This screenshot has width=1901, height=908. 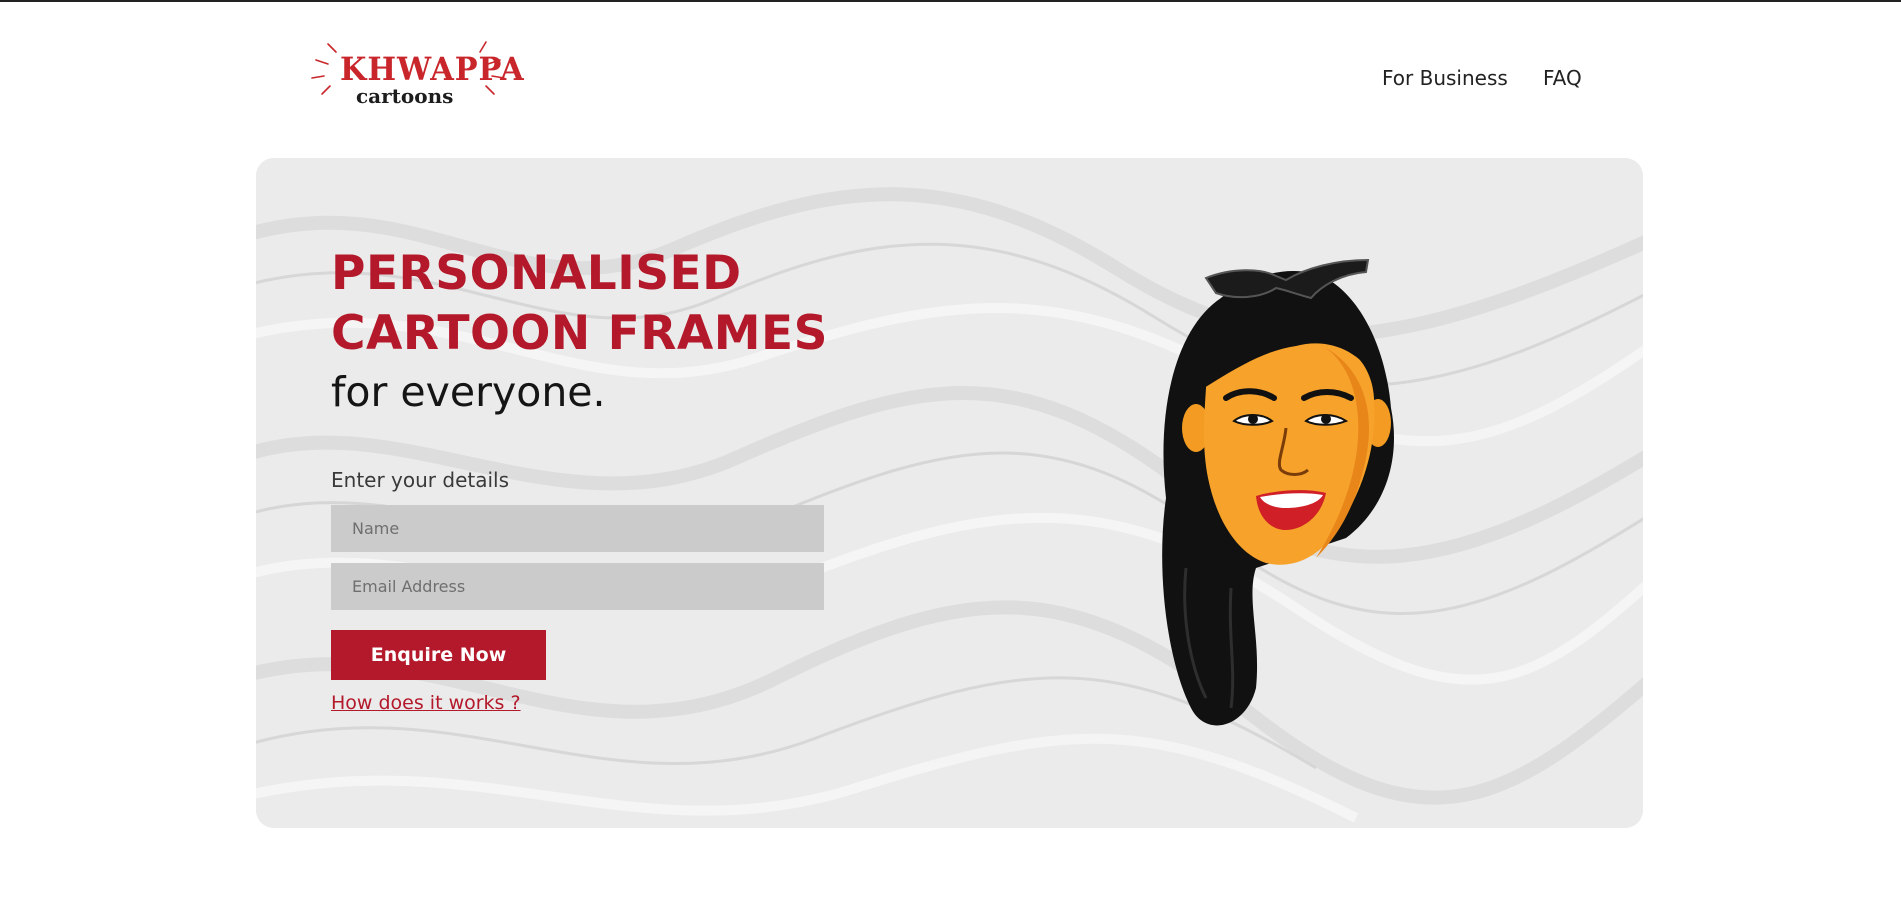 What do you see at coordinates (536, 273) in the screenshot?
I see `headline-line-1: PERSONALISED` at bounding box center [536, 273].